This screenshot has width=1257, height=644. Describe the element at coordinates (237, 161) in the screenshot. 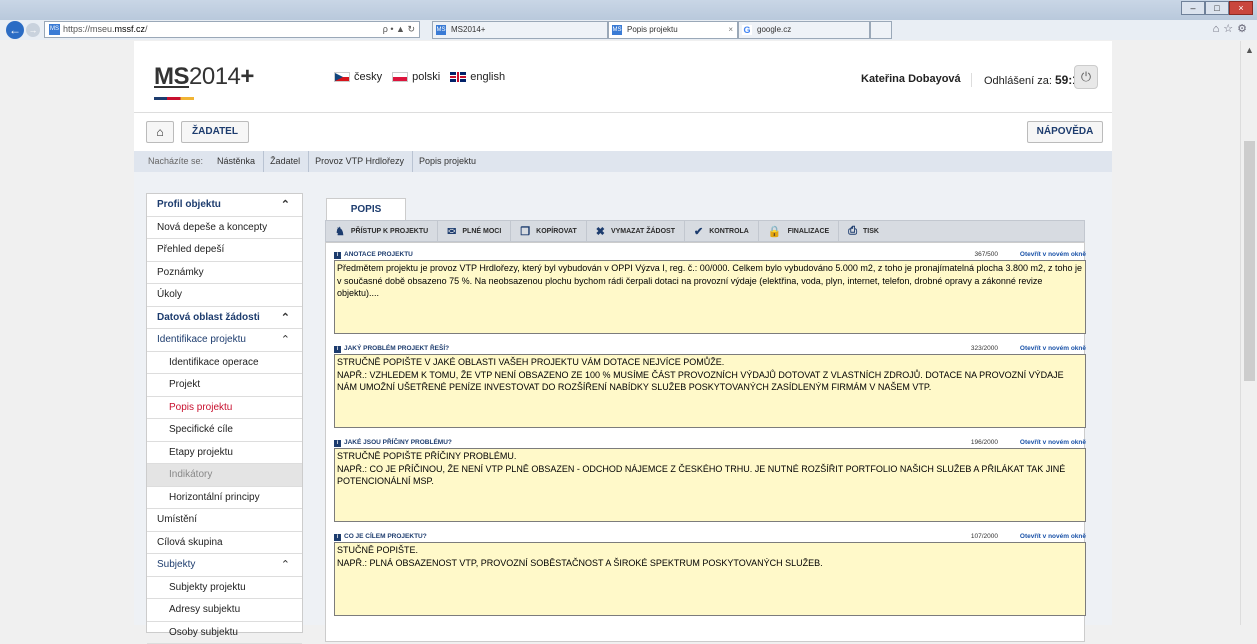

I see `breadcrumb-item-nastenka: Nástěnka` at that location.